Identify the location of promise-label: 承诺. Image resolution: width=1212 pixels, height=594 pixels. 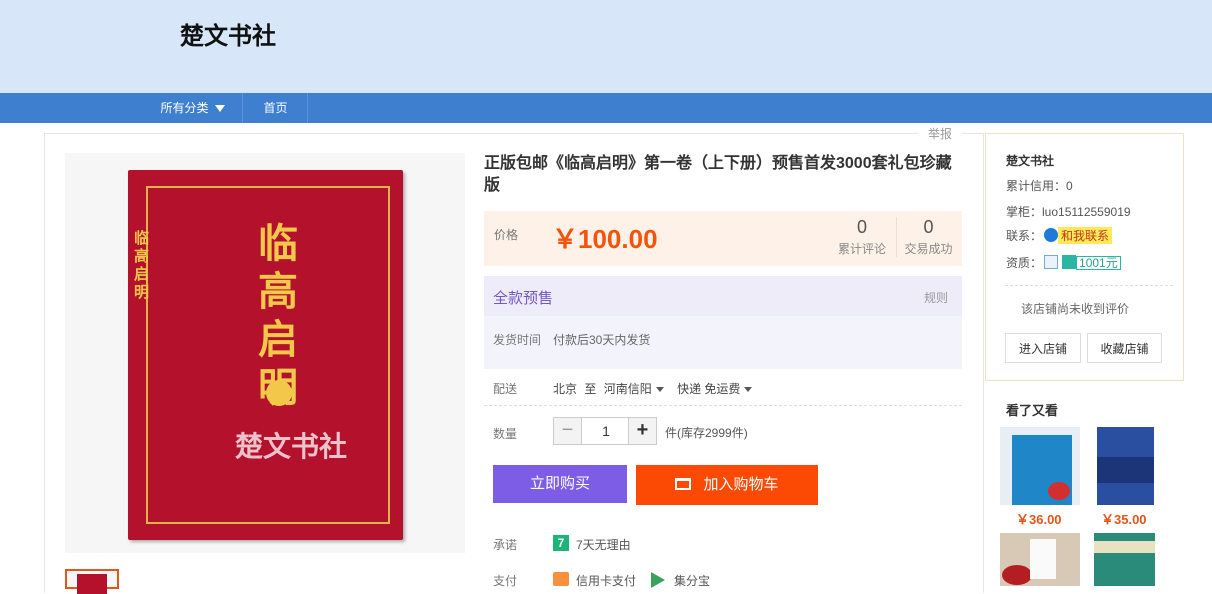
(505, 545).